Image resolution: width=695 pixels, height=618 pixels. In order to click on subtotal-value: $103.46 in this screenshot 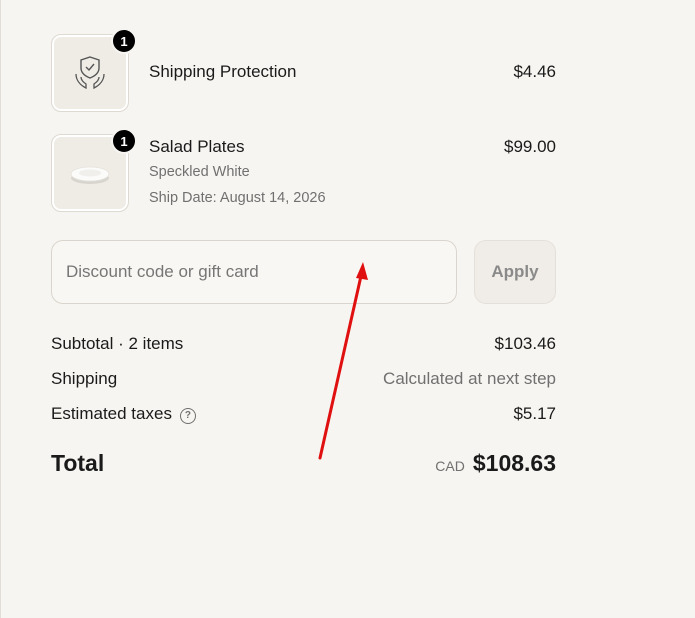, I will do `click(525, 343)`.